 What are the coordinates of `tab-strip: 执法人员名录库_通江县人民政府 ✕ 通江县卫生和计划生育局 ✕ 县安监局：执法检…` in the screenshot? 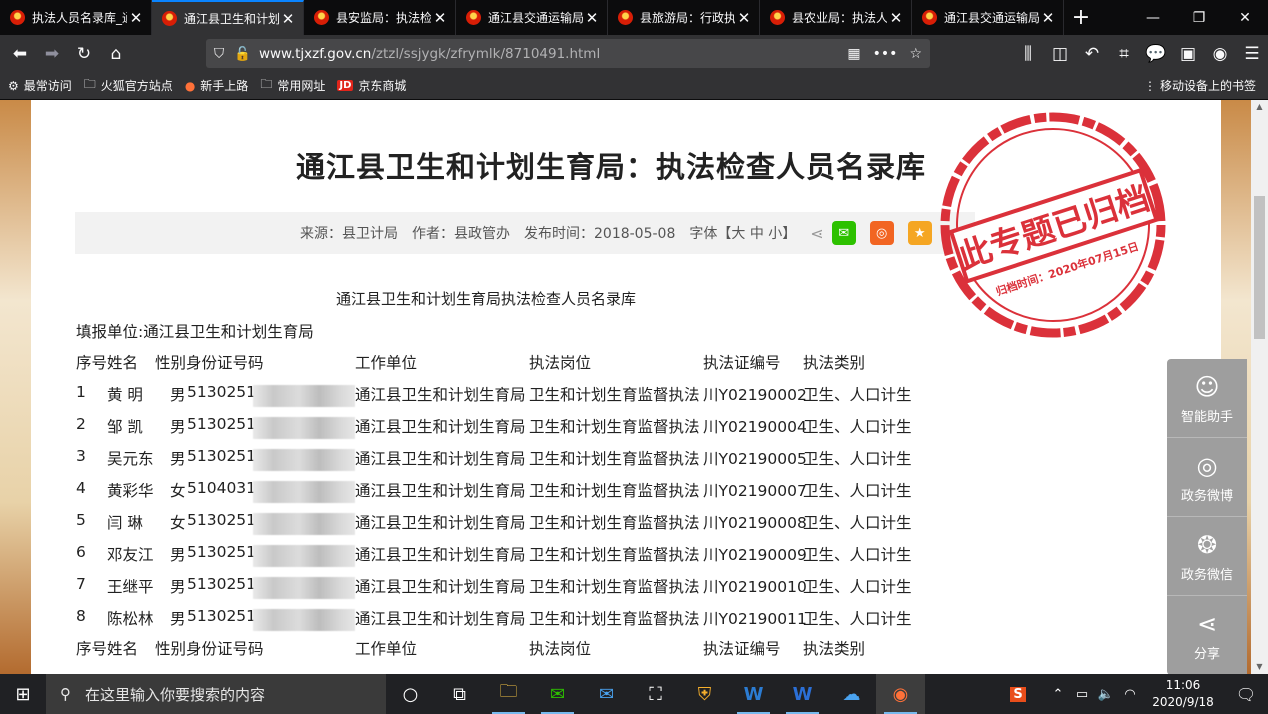 It's located at (634, 17).